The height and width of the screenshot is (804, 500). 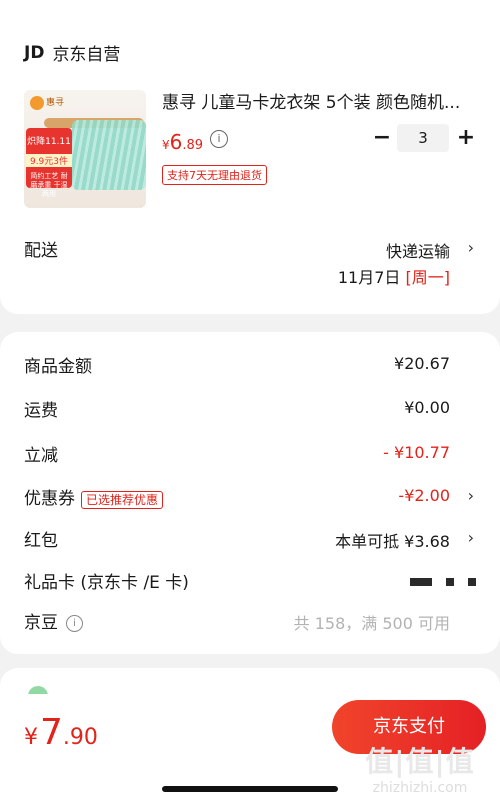 What do you see at coordinates (416, 452) in the screenshot?
I see `discount-value: - ¥10.77` at bounding box center [416, 452].